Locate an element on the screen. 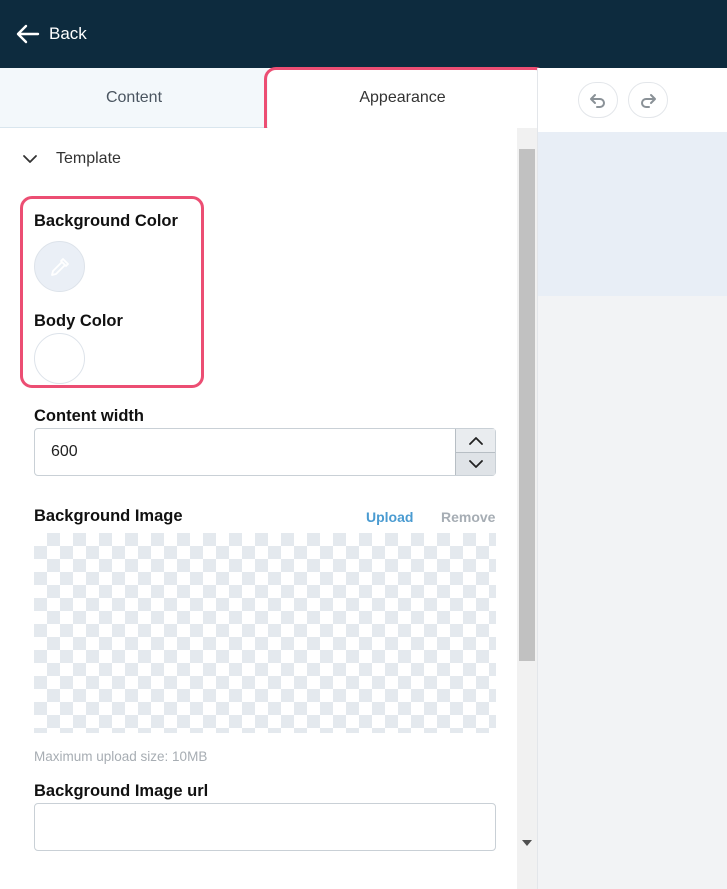 This screenshot has width=727, height=889. section-template-toggle: Template is located at coordinates (71, 159).